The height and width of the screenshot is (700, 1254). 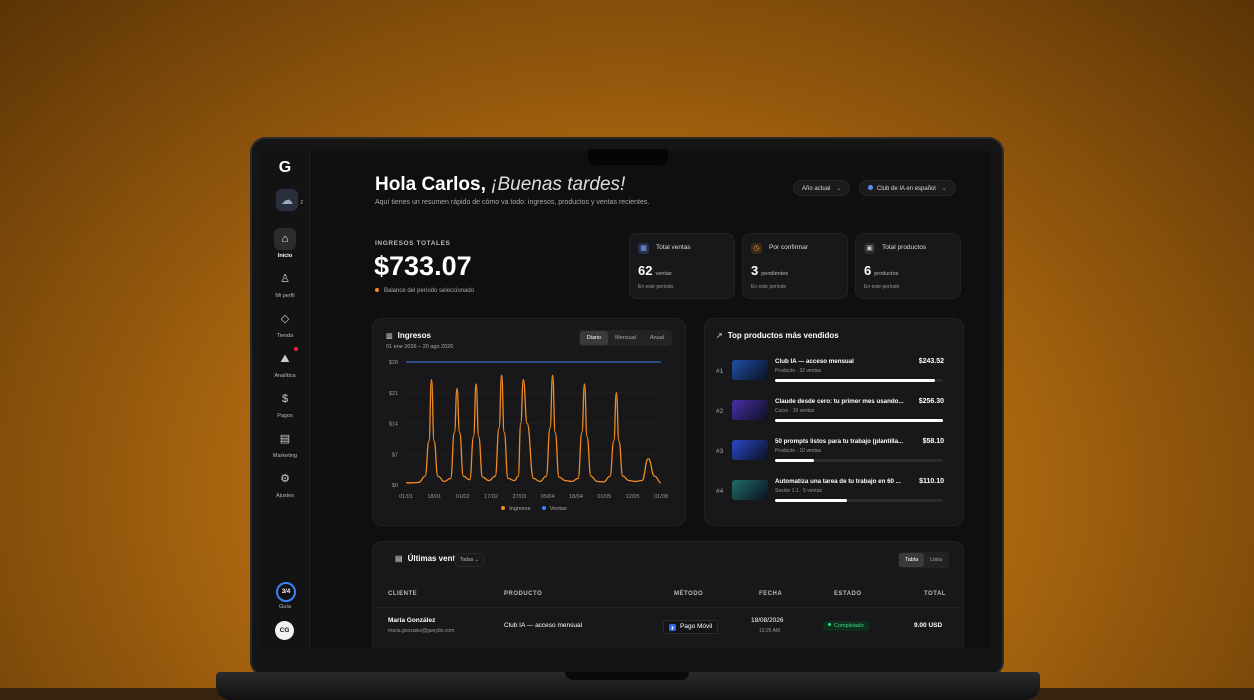 What do you see at coordinates (775, 274) in the screenshot?
I see `stat-unit: pendientes` at bounding box center [775, 274].